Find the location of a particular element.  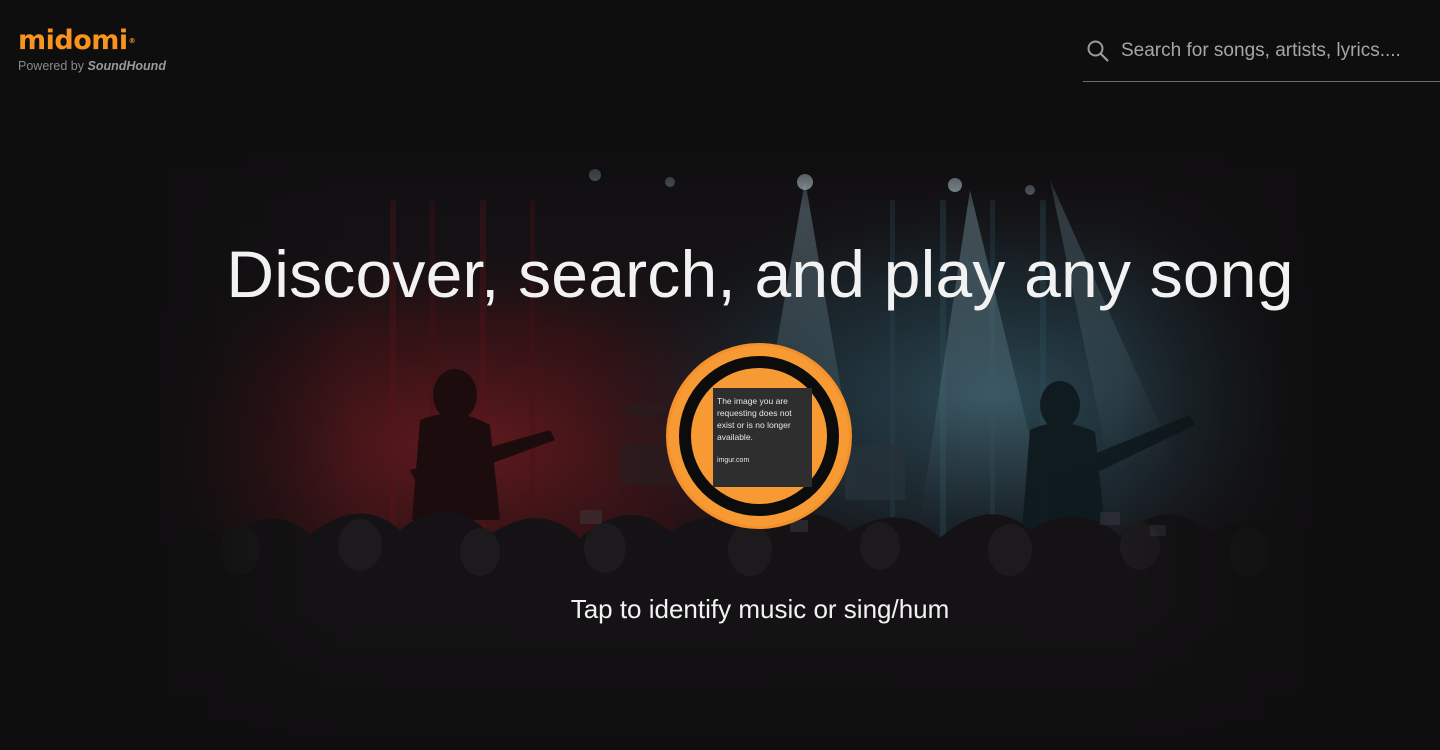

logo-wordmark: midomi® is located at coordinates (77, 40).